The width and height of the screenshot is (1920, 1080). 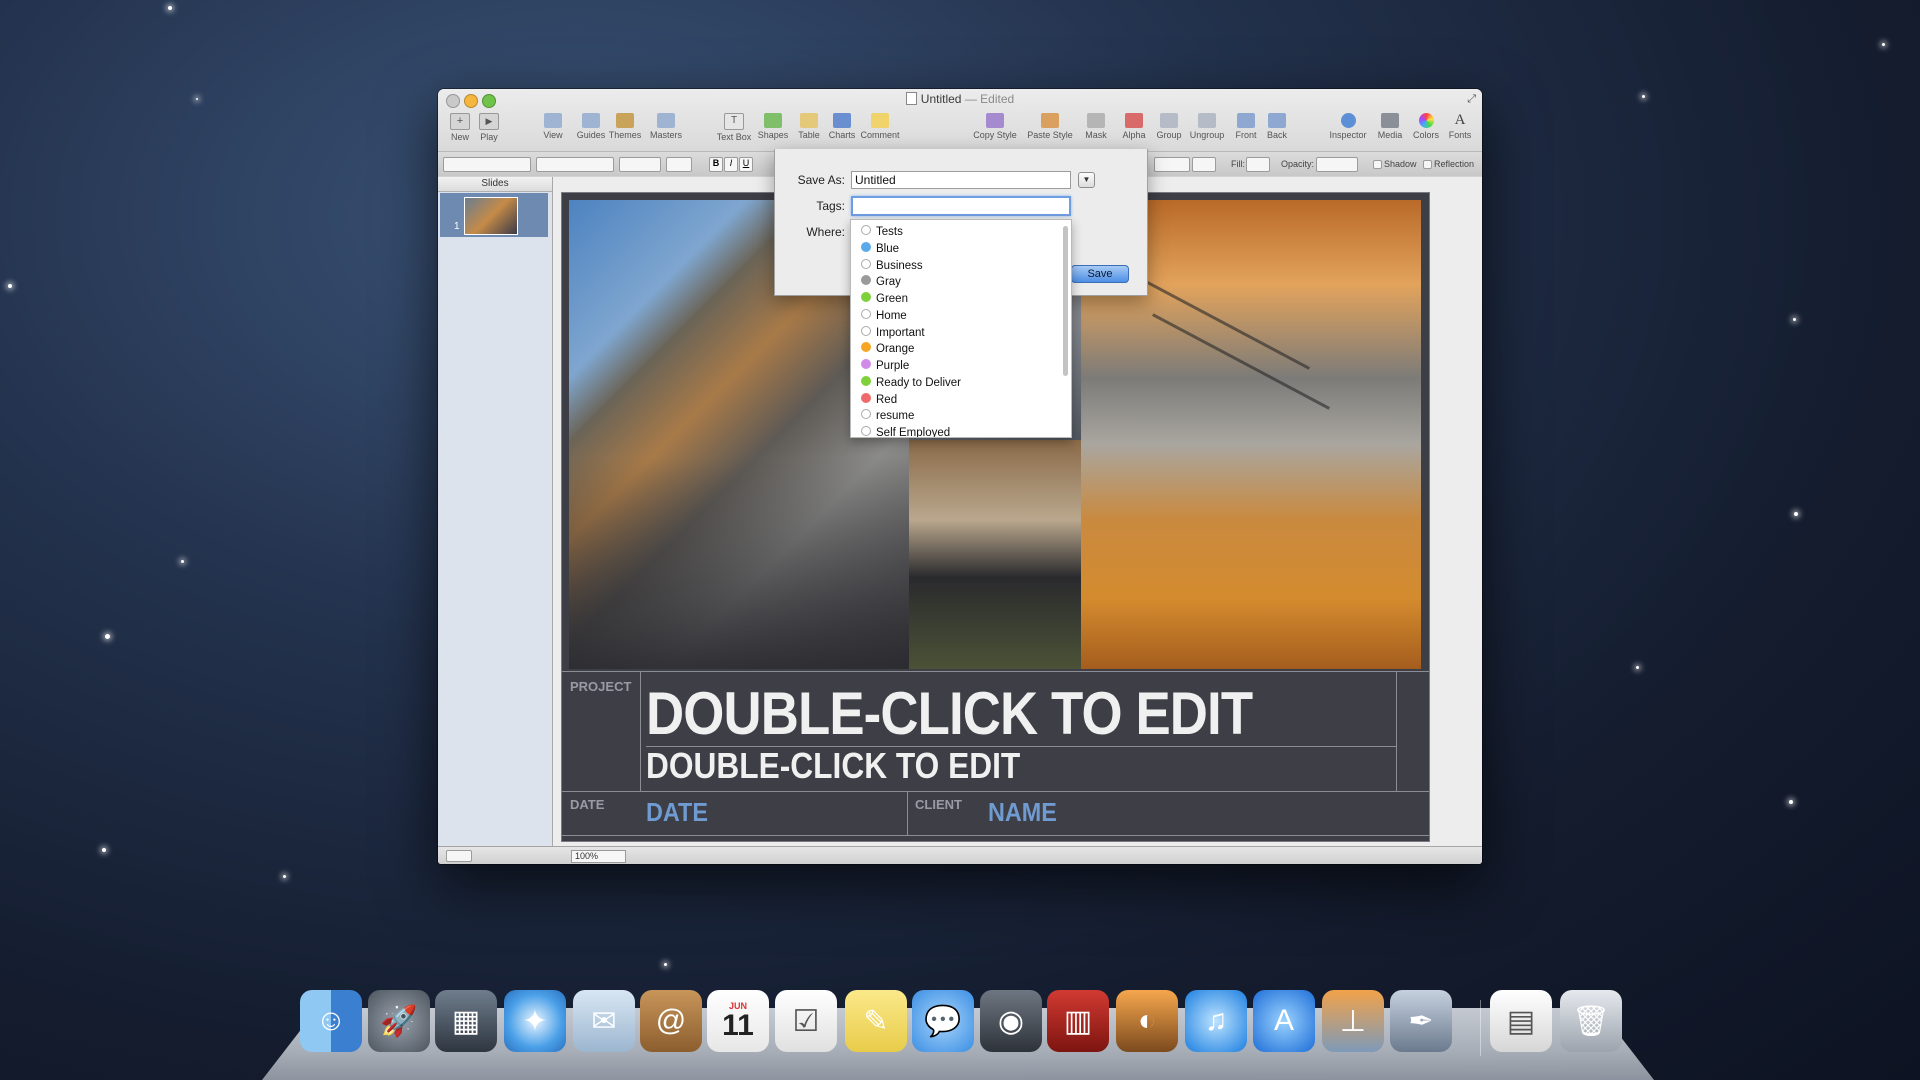 What do you see at coordinates (899, 265) in the screenshot?
I see `tag-label: Business` at bounding box center [899, 265].